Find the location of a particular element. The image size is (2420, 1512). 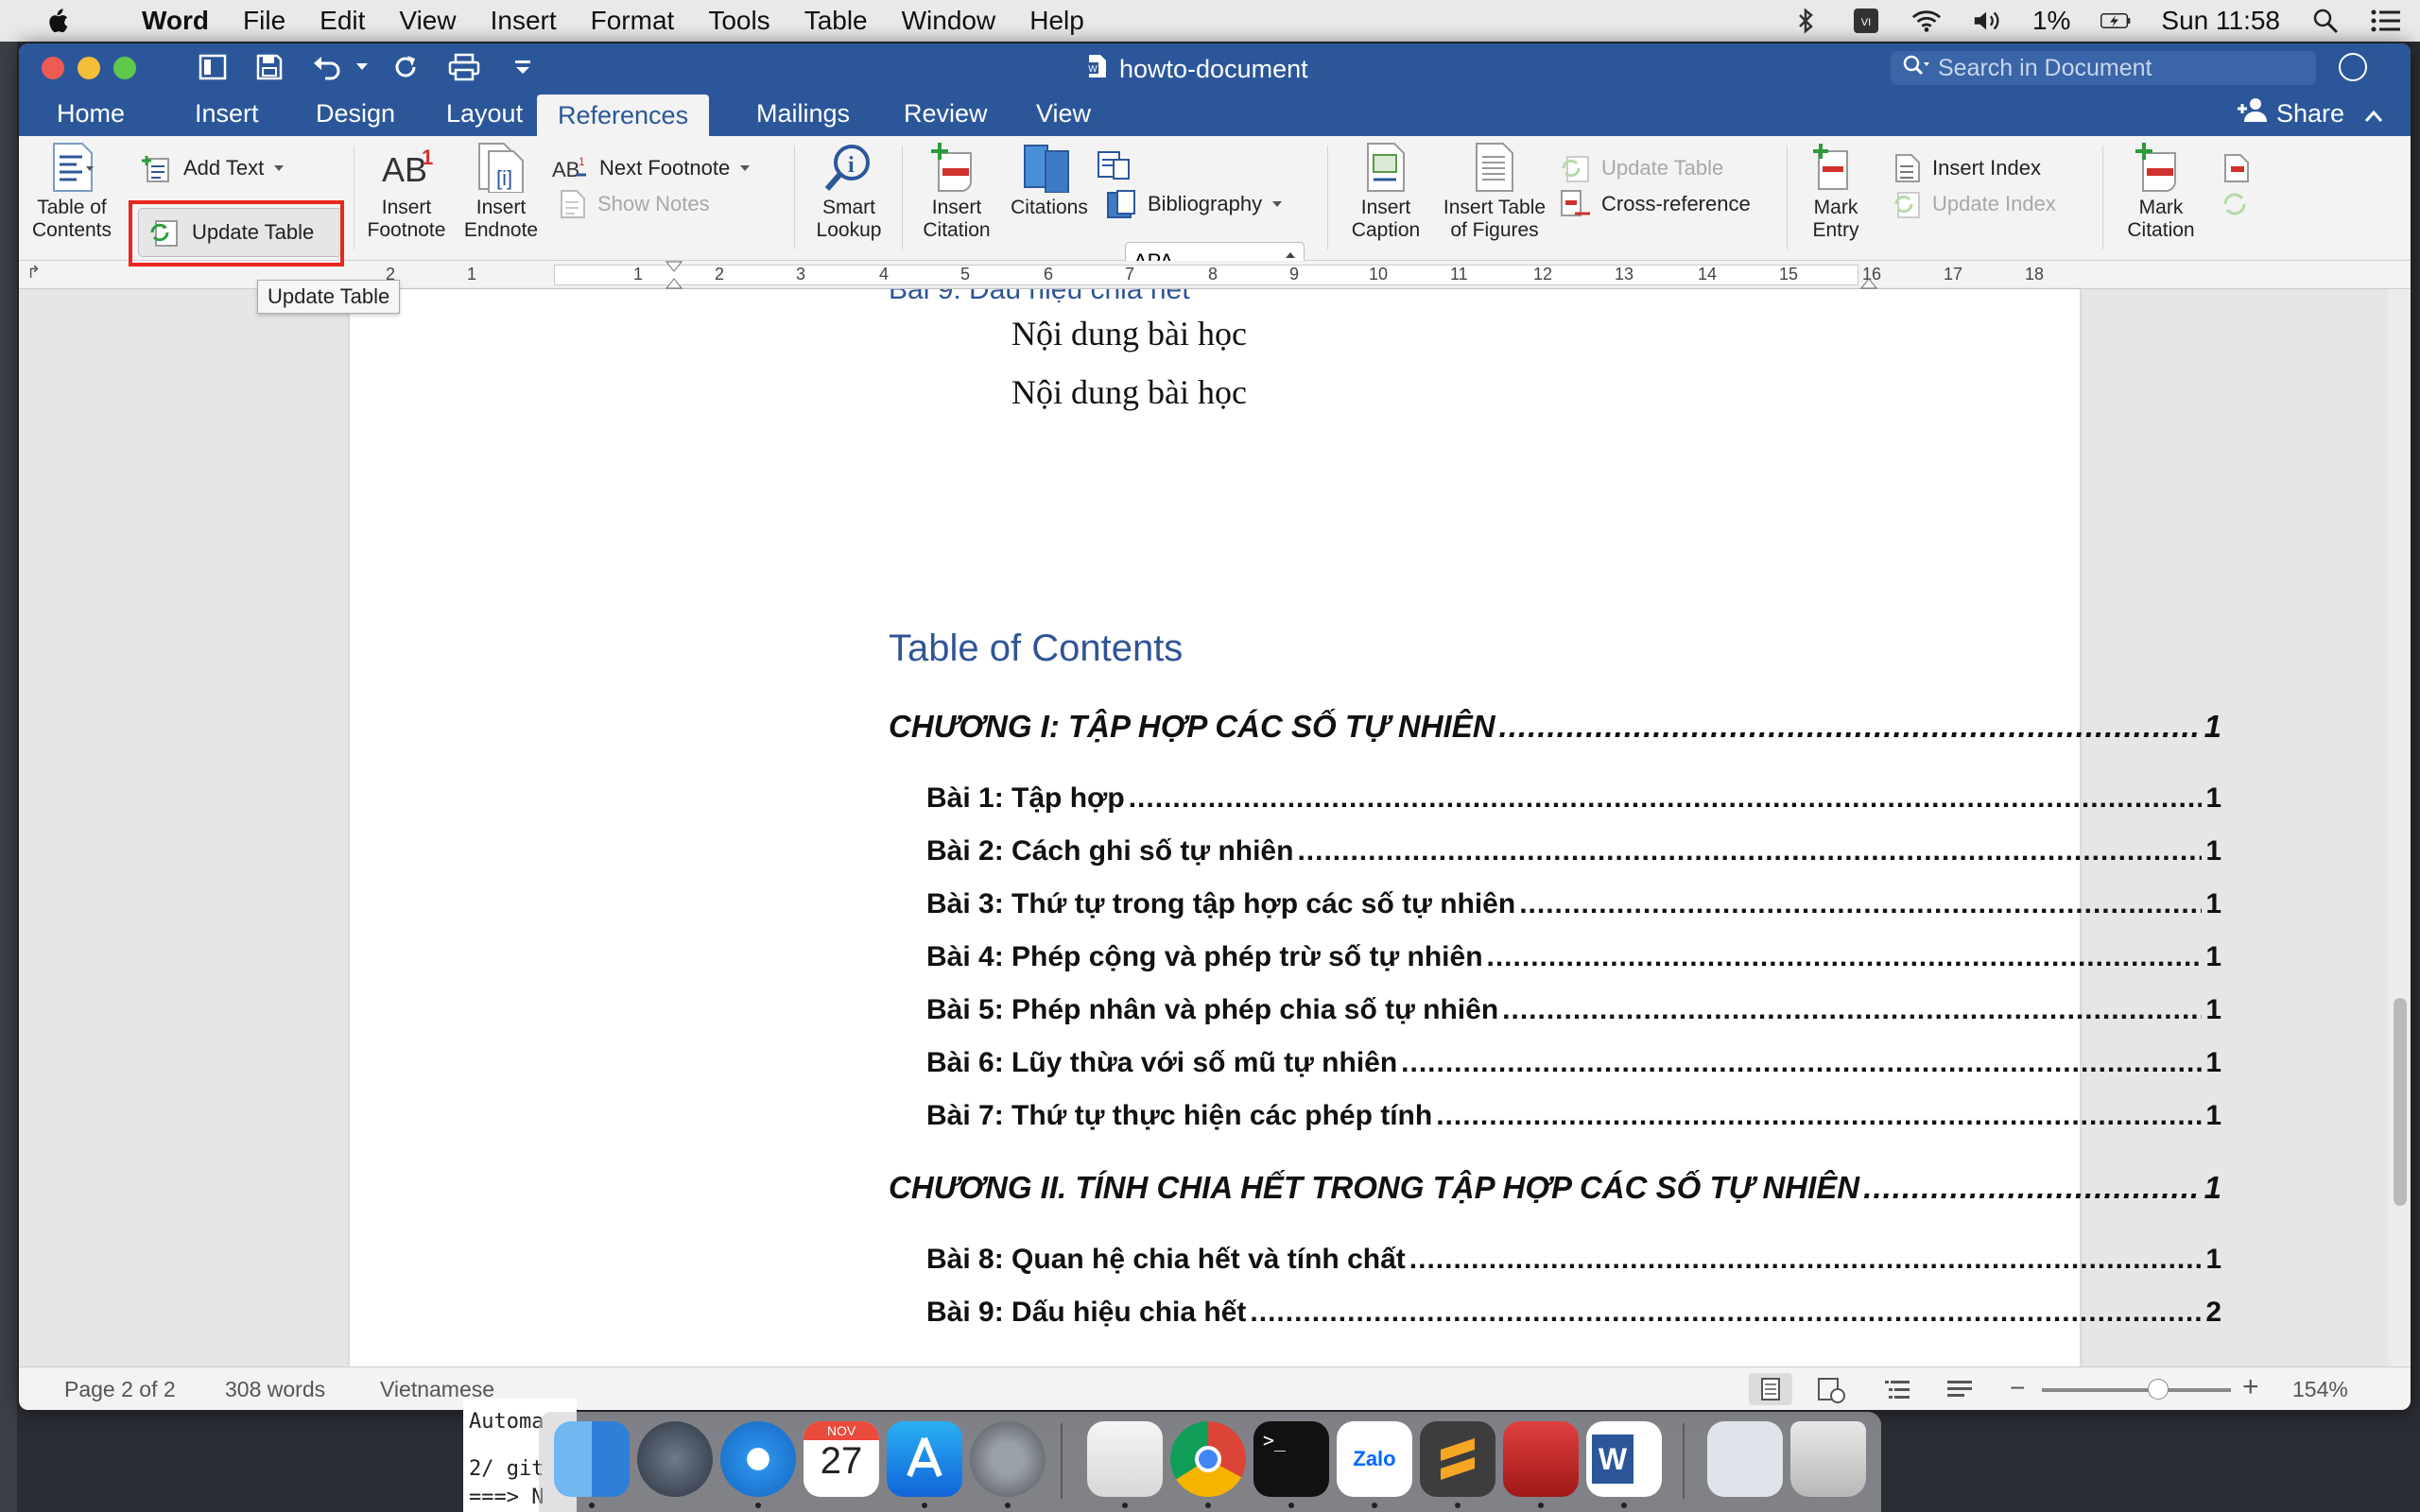

table-of-contents-button: Table of Contents is located at coordinates (72, 192).